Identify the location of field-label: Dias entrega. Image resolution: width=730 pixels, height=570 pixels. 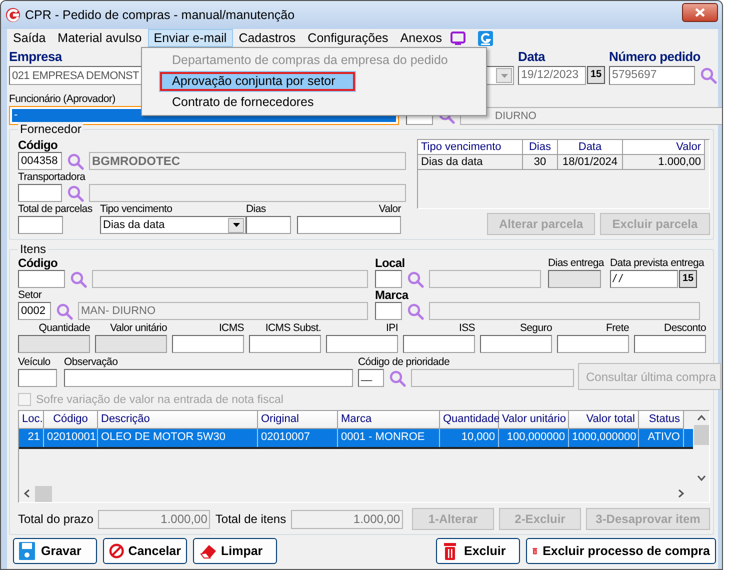
(576, 263).